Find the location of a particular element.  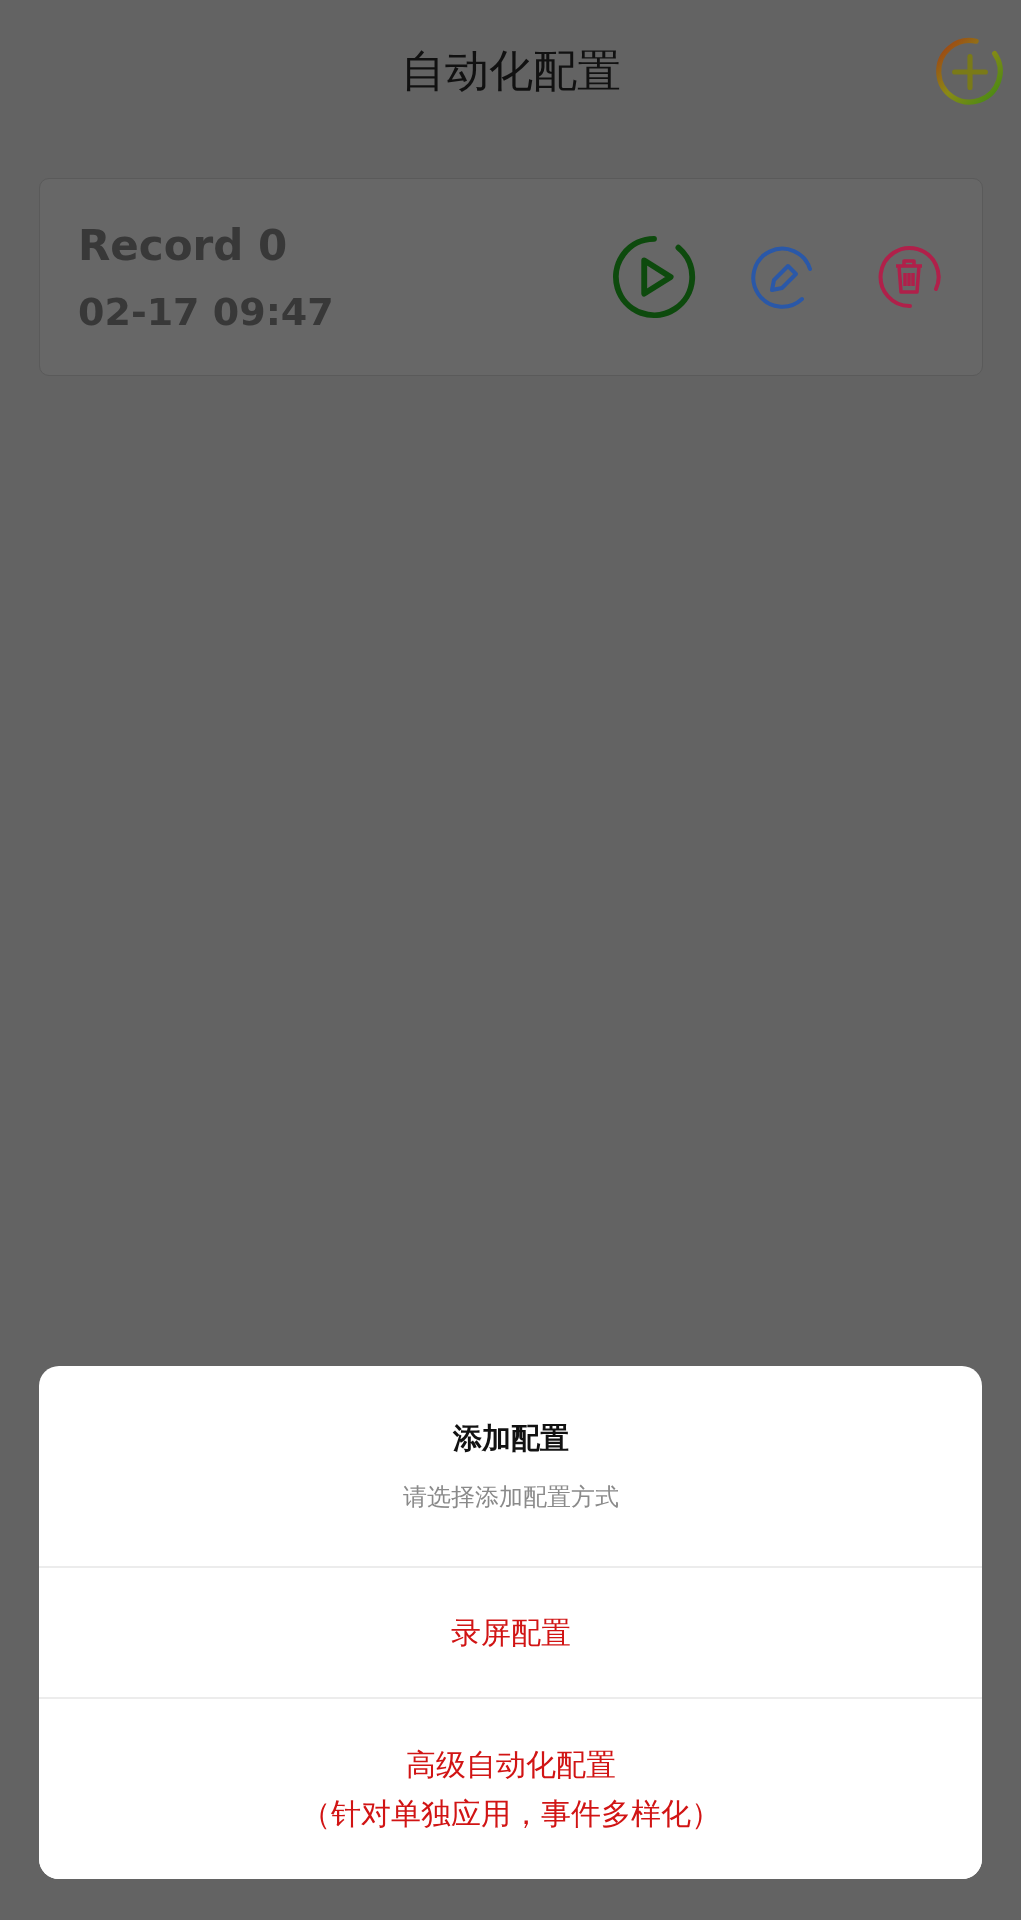

sheet-title: 添加配置 is located at coordinates (510, 1438).